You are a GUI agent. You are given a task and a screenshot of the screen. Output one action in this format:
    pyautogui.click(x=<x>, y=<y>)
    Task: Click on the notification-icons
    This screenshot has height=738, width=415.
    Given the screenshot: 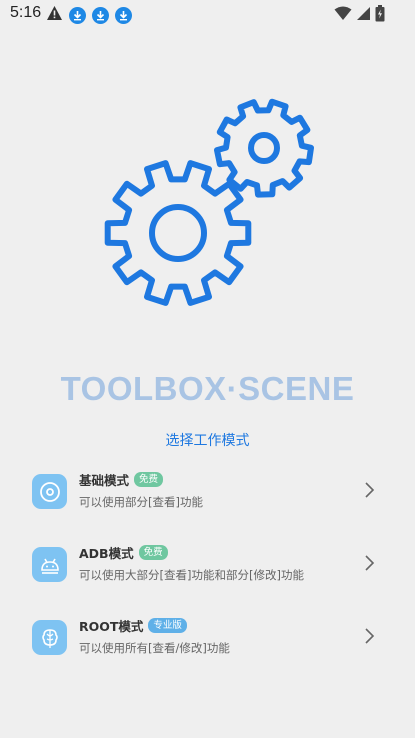 What is the action you would take?
    pyautogui.click(x=89, y=15)
    